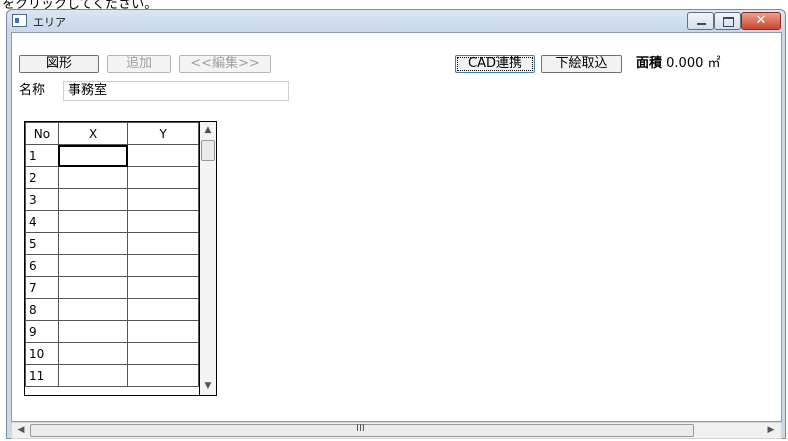  Describe the element at coordinates (495, 64) in the screenshot. I see `cad-link-button: CAD連携` at that location.